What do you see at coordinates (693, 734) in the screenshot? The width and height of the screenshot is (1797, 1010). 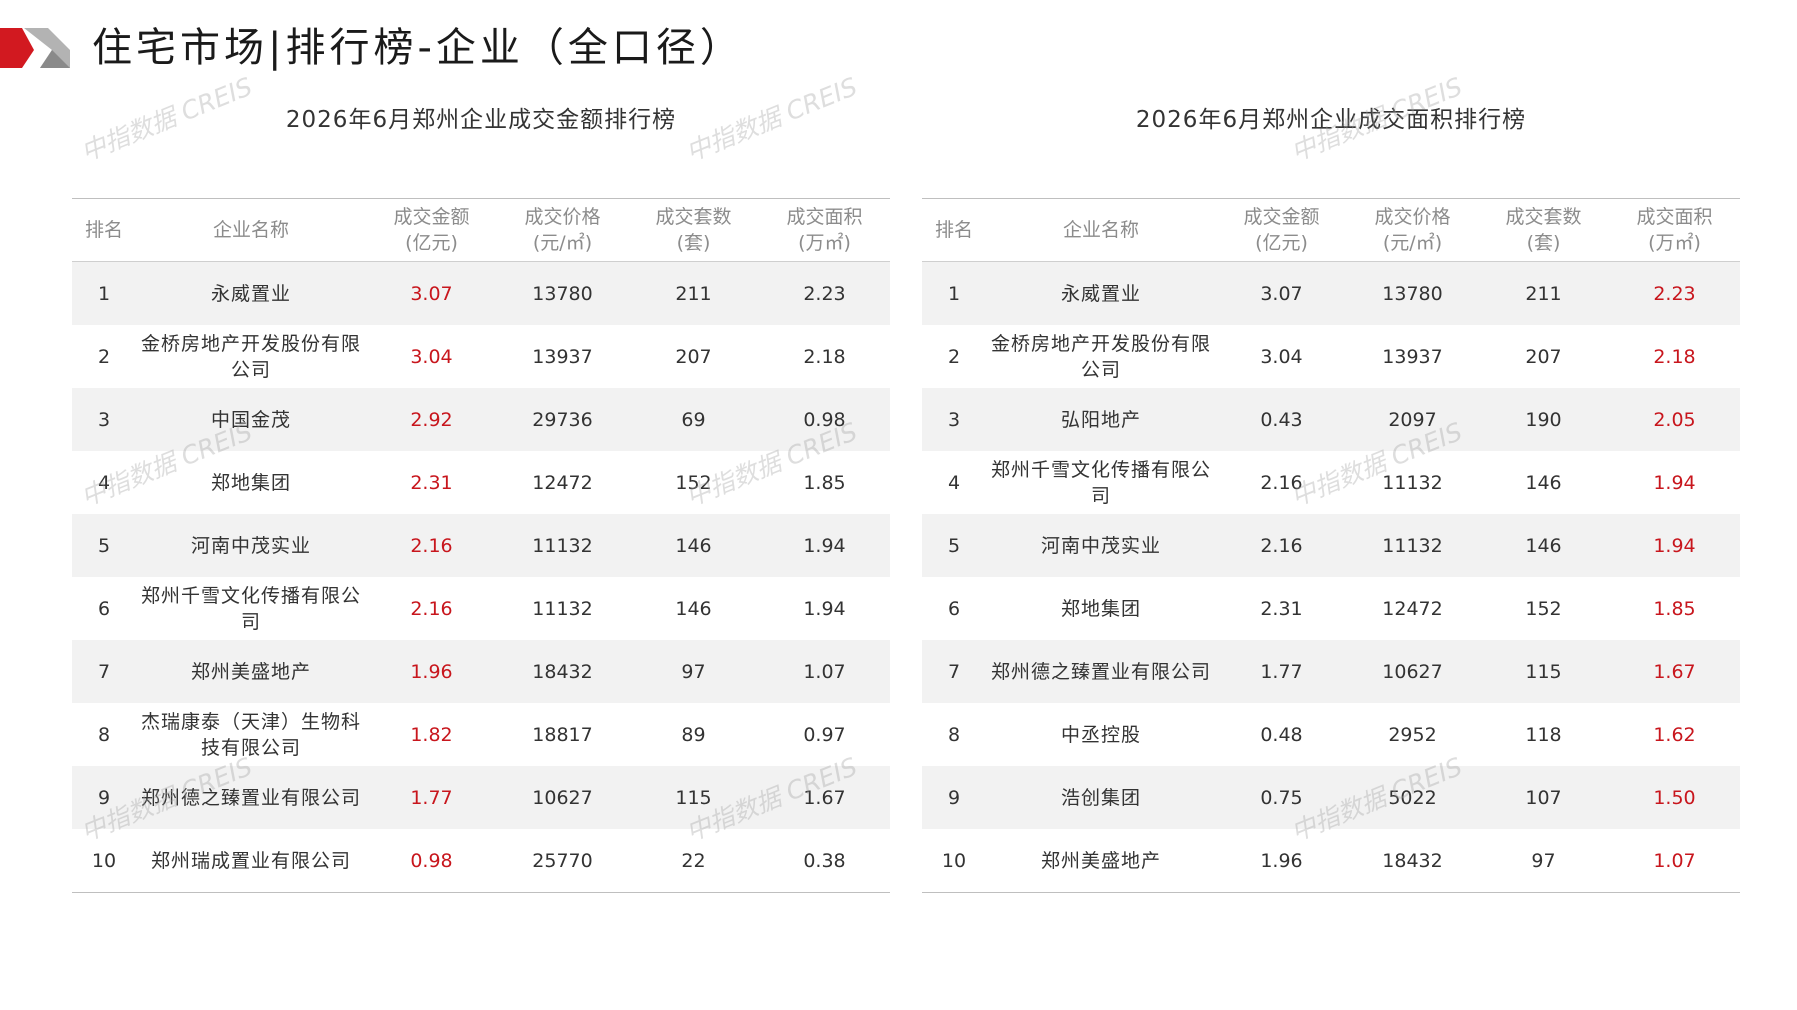 I see `cell-units: 89` at bounding box center [693, 734].